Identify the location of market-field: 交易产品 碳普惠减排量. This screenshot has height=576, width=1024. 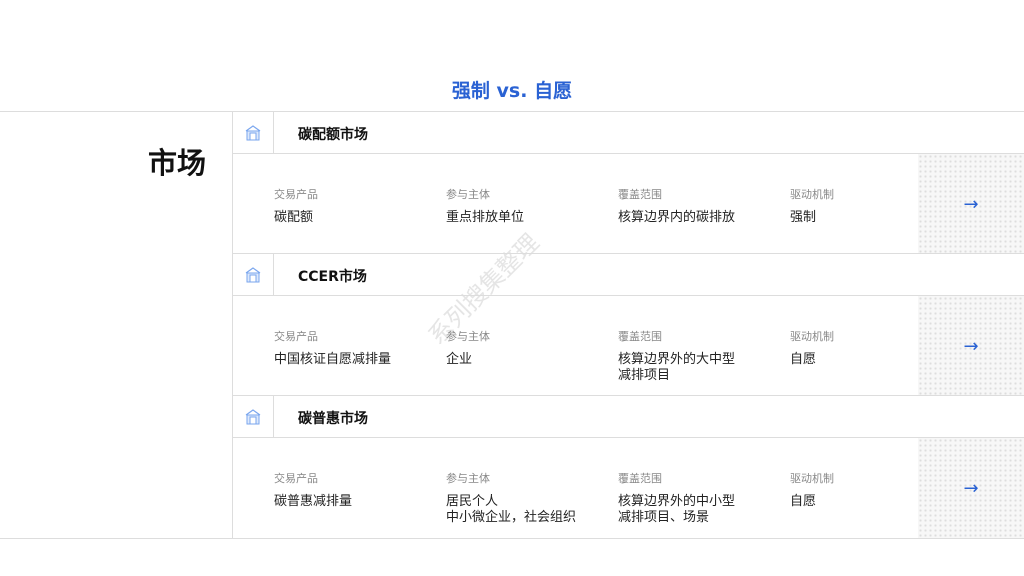
(356, 490).